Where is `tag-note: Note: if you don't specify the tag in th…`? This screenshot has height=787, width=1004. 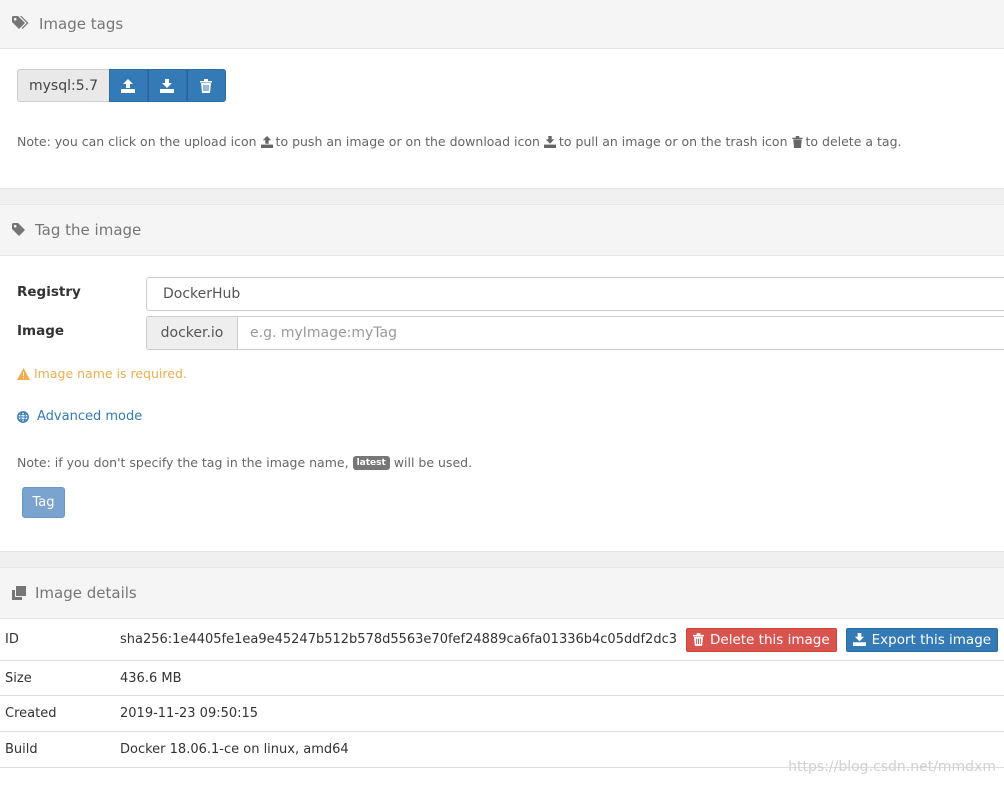
tag-note: Note: if you don't specify the tag in th… is located at coordinates (244, 462).